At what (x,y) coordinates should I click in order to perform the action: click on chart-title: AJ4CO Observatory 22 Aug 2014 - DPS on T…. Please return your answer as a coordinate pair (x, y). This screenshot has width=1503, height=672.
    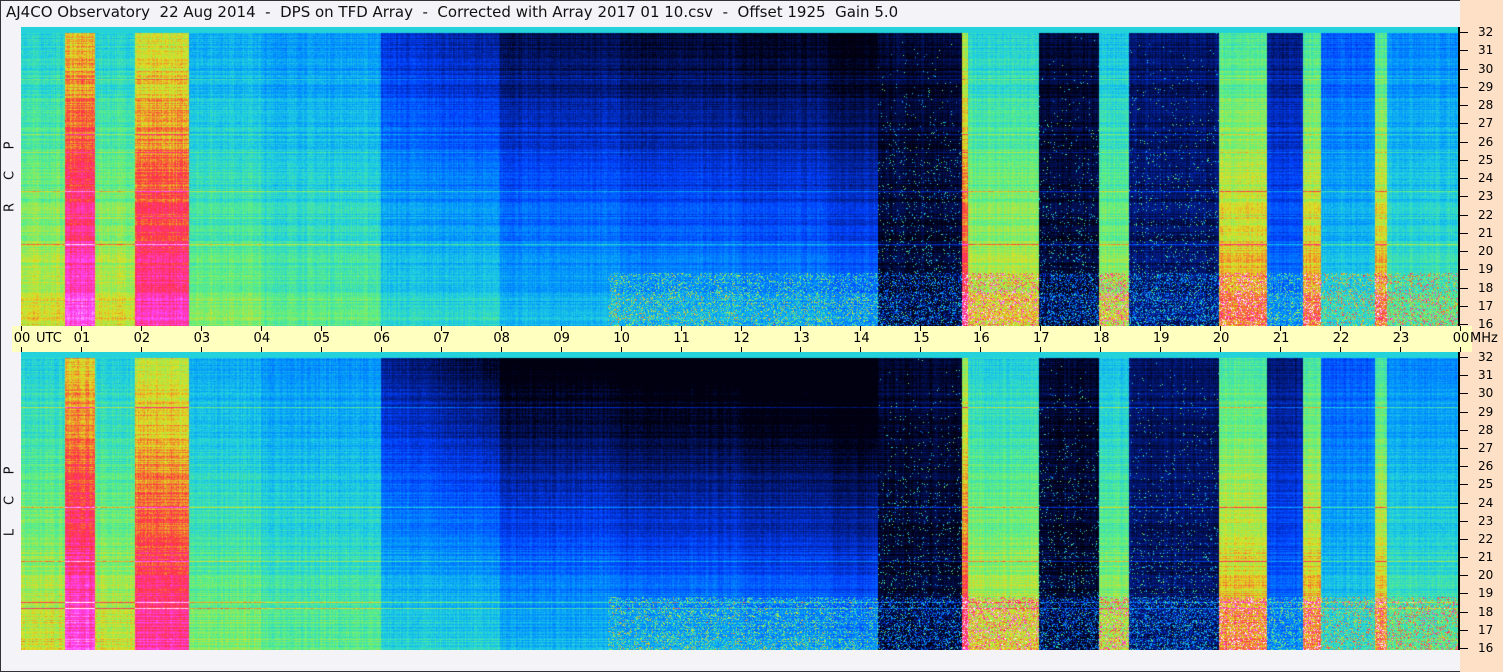
    Looking at the image, I should click on (452, 12).